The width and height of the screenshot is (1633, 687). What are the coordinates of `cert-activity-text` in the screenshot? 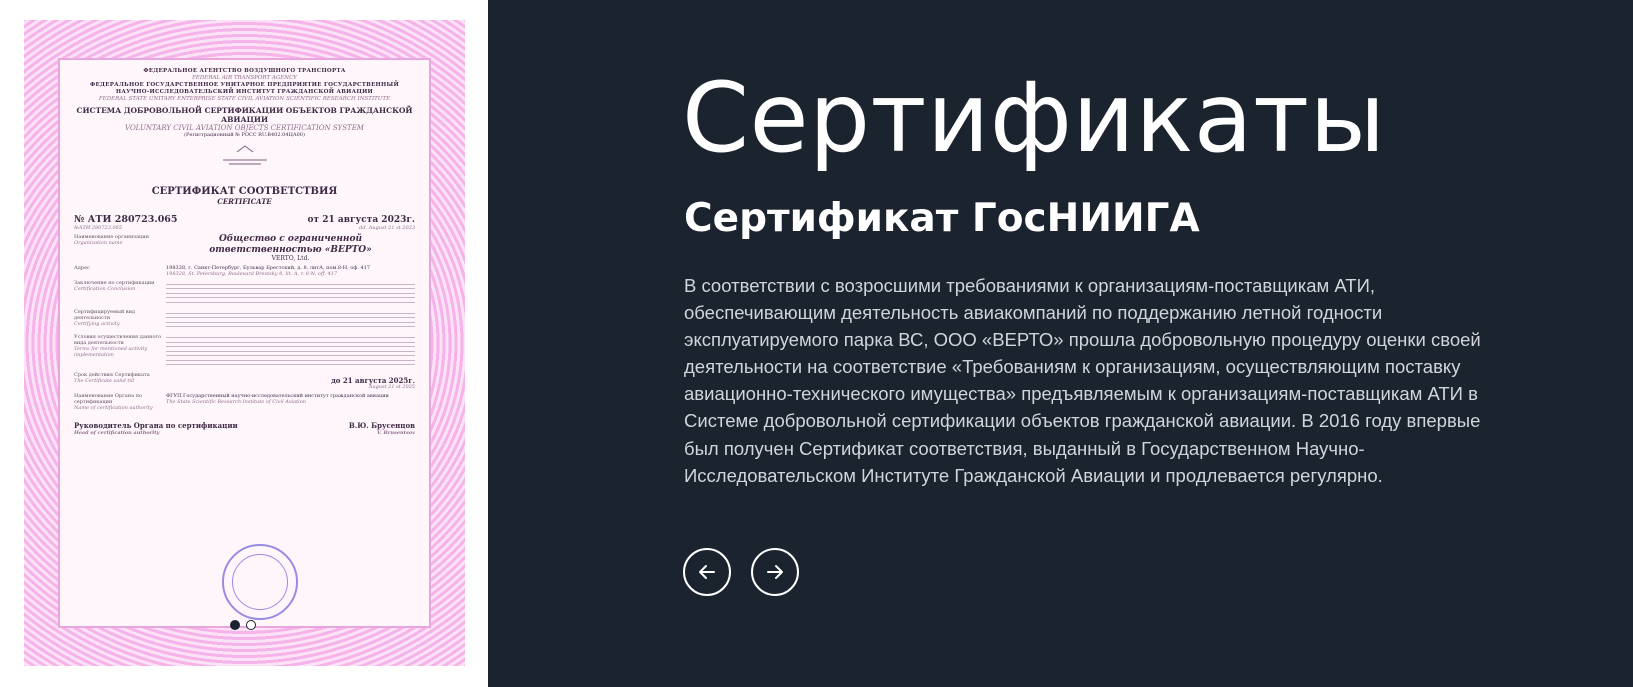 It's located at (290, 320).